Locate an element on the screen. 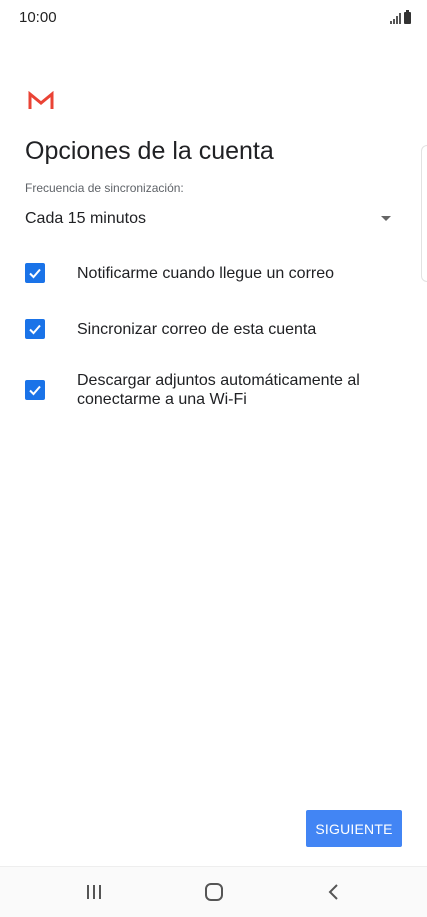 This screenshot has width=427, height=917. sync-frequency-value: Cada 15 minutos is located at coordinates (85, 218).